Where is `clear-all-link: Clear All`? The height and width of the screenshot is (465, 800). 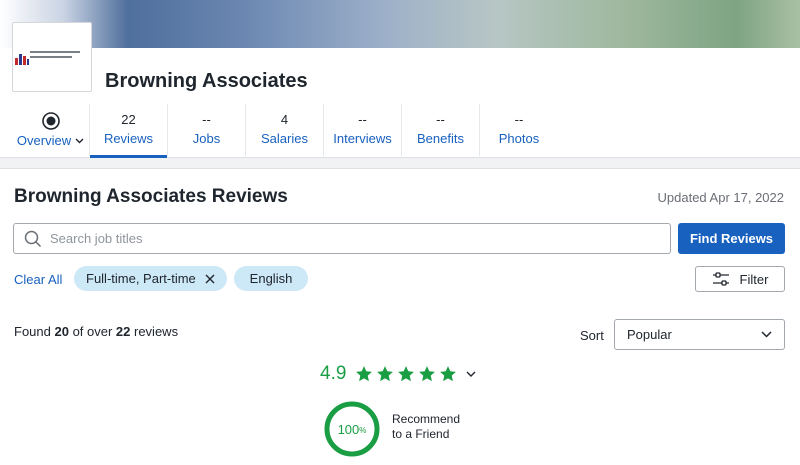
clear-all-link: Clear All is located at coordinates (38, 279).